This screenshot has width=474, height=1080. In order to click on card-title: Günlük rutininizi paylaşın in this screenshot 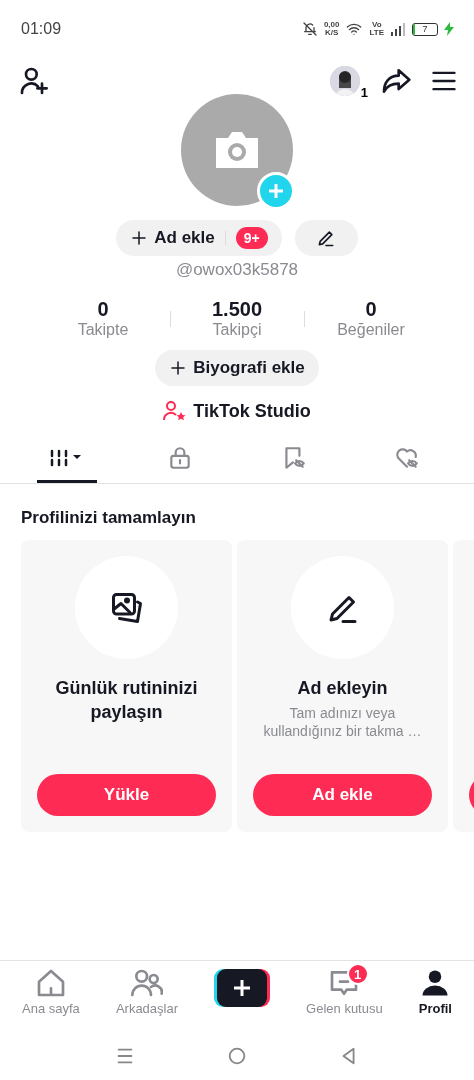, I will do `click(126, 700)`.